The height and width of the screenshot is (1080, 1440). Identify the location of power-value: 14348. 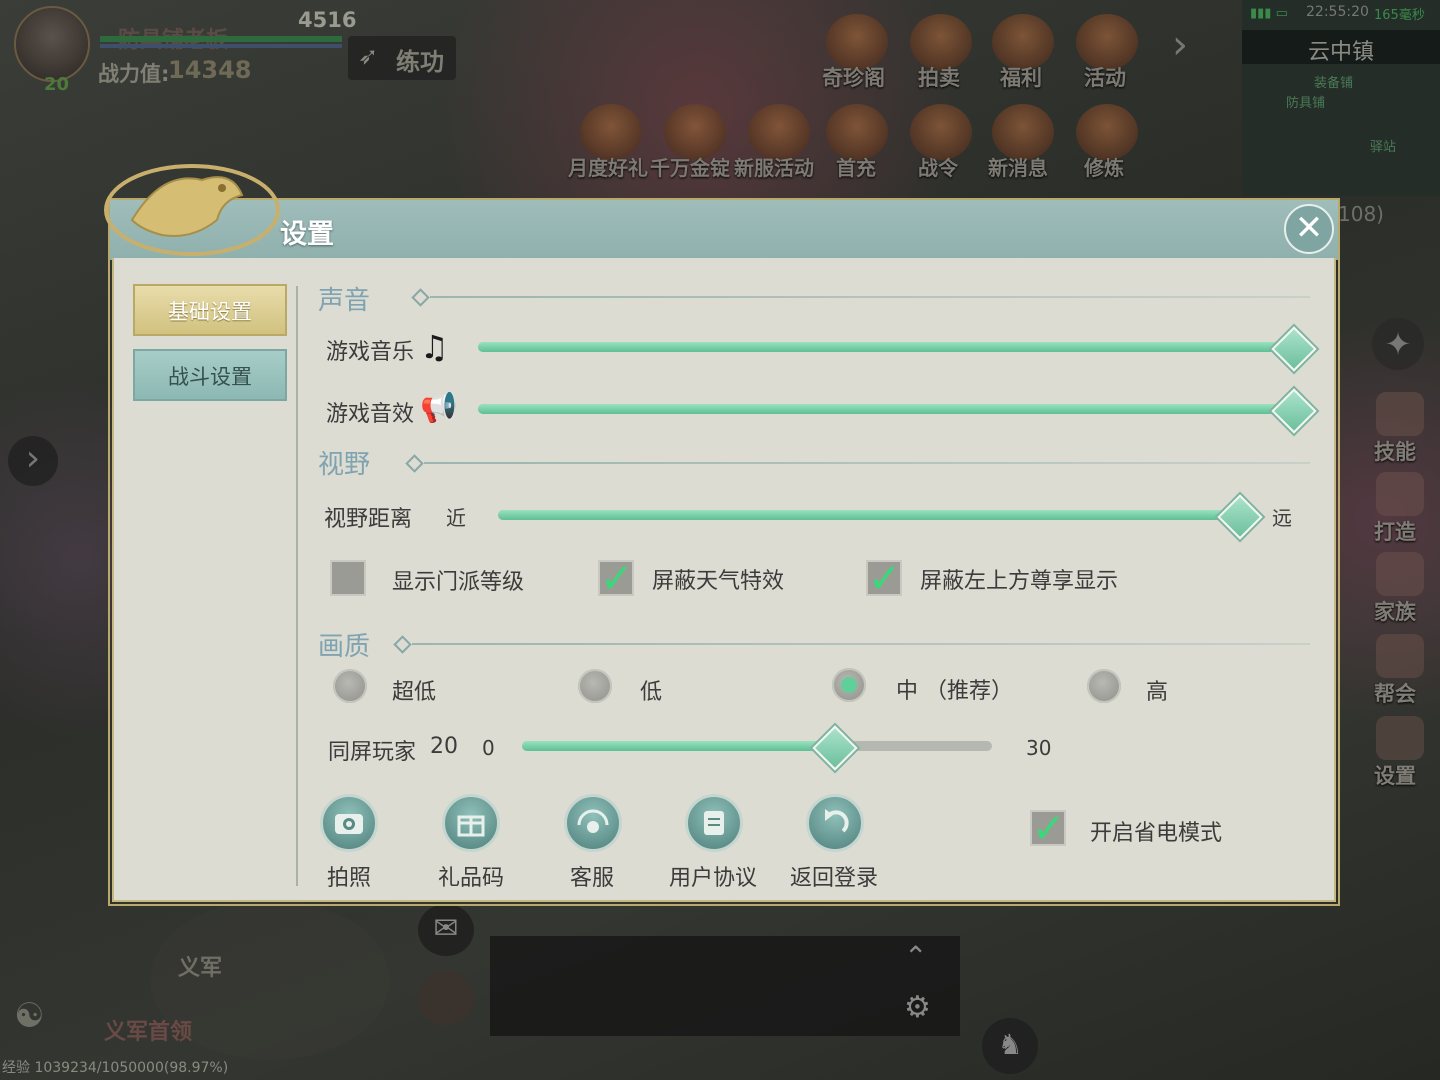
(210, 70).